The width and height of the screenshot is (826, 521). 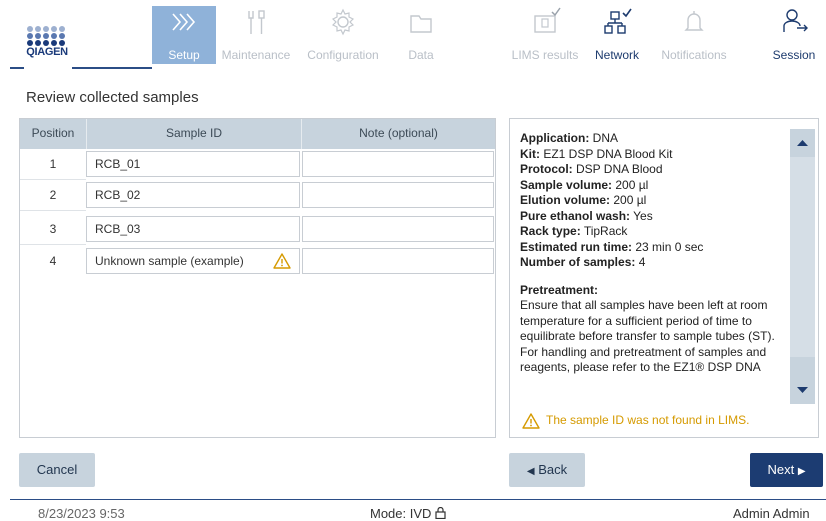 I want to click on caret-left-icon: ◀, so click(x=530, y=471).